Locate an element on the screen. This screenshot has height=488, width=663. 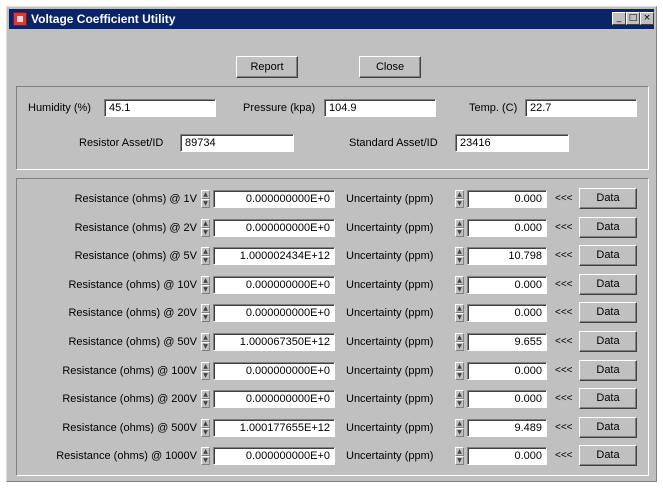
standard-id-field: 23416 is located at coordinates (512, 143).